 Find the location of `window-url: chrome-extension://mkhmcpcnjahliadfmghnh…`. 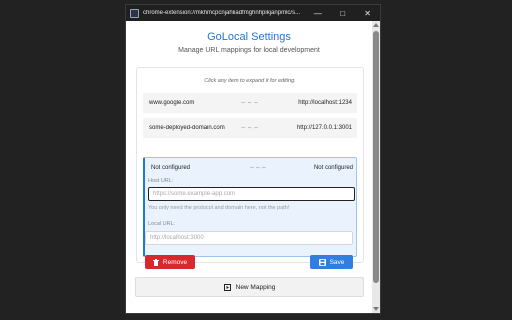

window-url: chrome-extension://mkhmcpcnjahliadfmghnh… is located at coordinates (222, 13).